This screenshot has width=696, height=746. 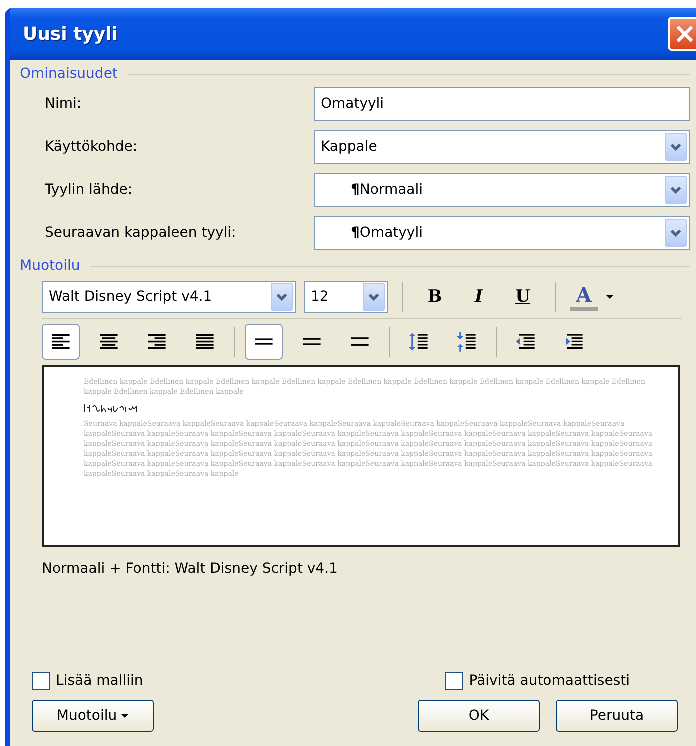 What do you see at coordinates (100, 681) in the screenshot?
I see `checkbox-label: Lisää malliin` at bounding box center [100, 681].